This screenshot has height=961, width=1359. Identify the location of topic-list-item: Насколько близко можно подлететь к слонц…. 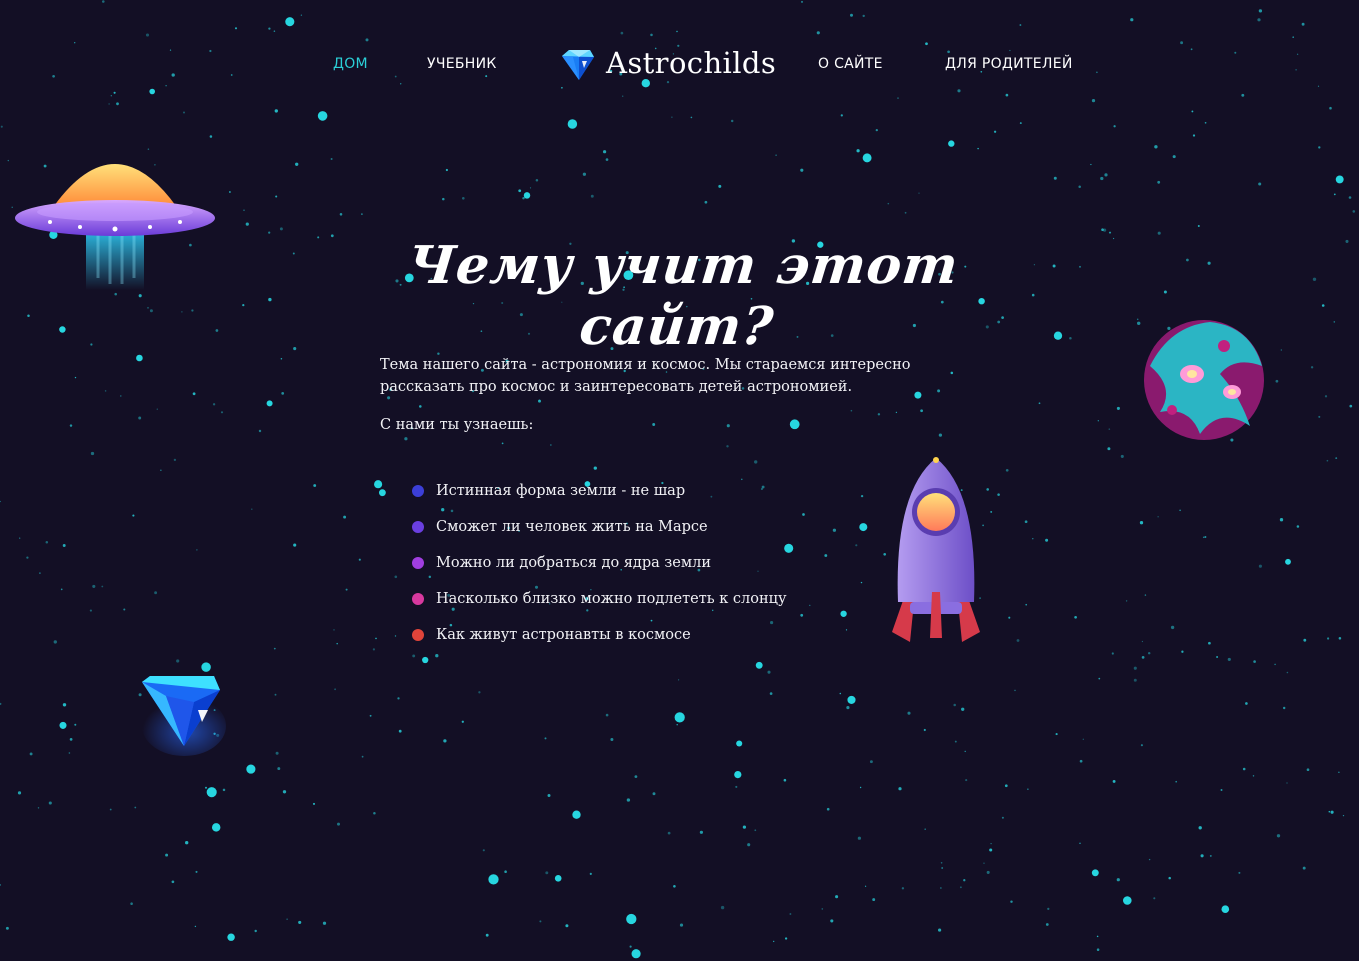
(691, 606).